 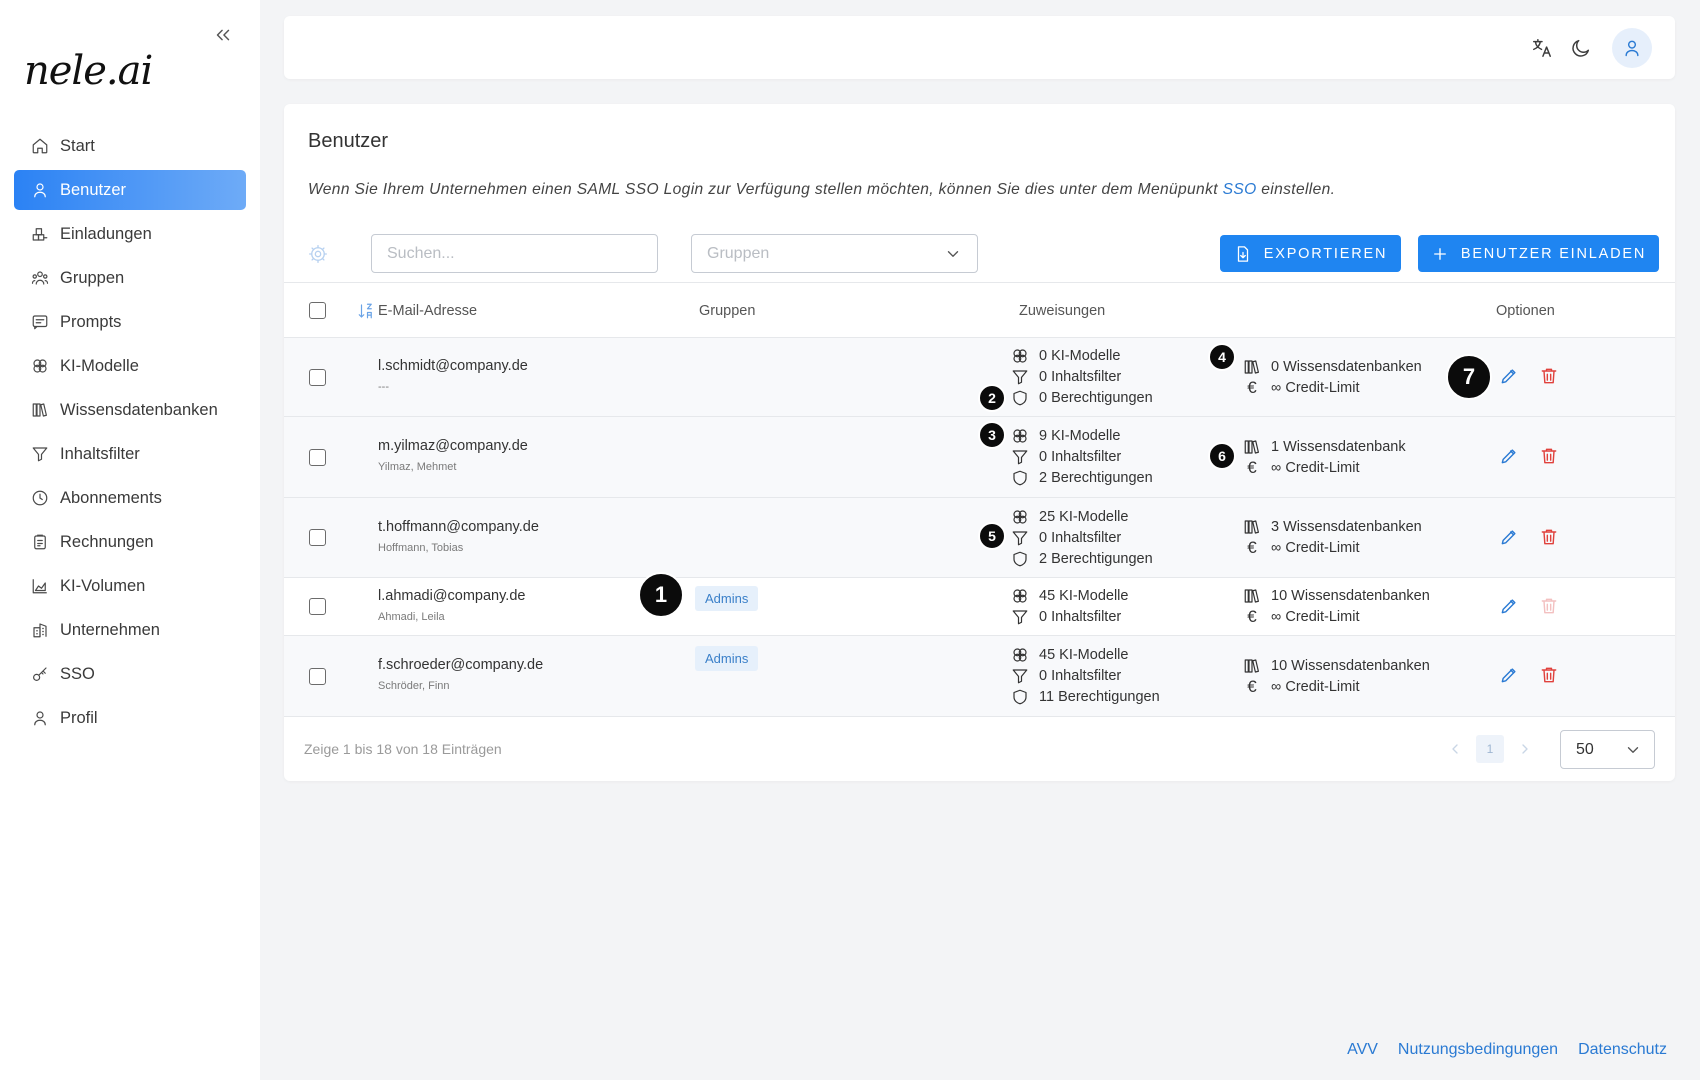 What do you see at coordinates (1455, 749) in the screenshot?
I see `chevron-left-icon` at bounding box center [1455, 749].